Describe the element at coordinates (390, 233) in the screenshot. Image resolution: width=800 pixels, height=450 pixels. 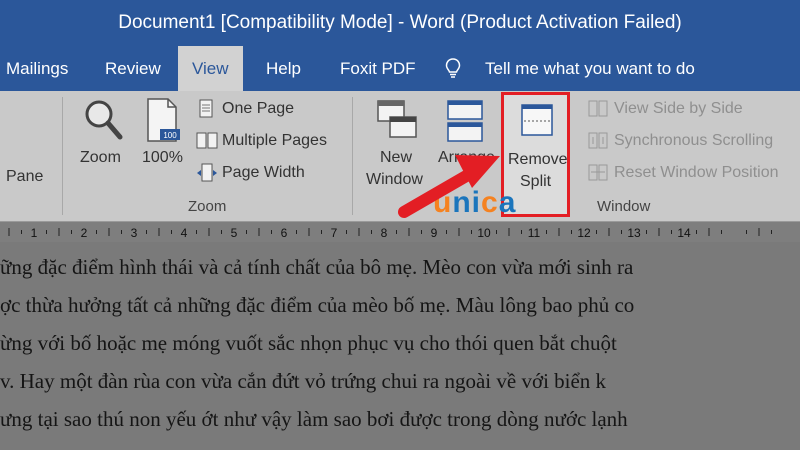
I see `ruler-ticks: 1 2 3 4 5 6 7 8 9 10 11 12 13 14` at that location.